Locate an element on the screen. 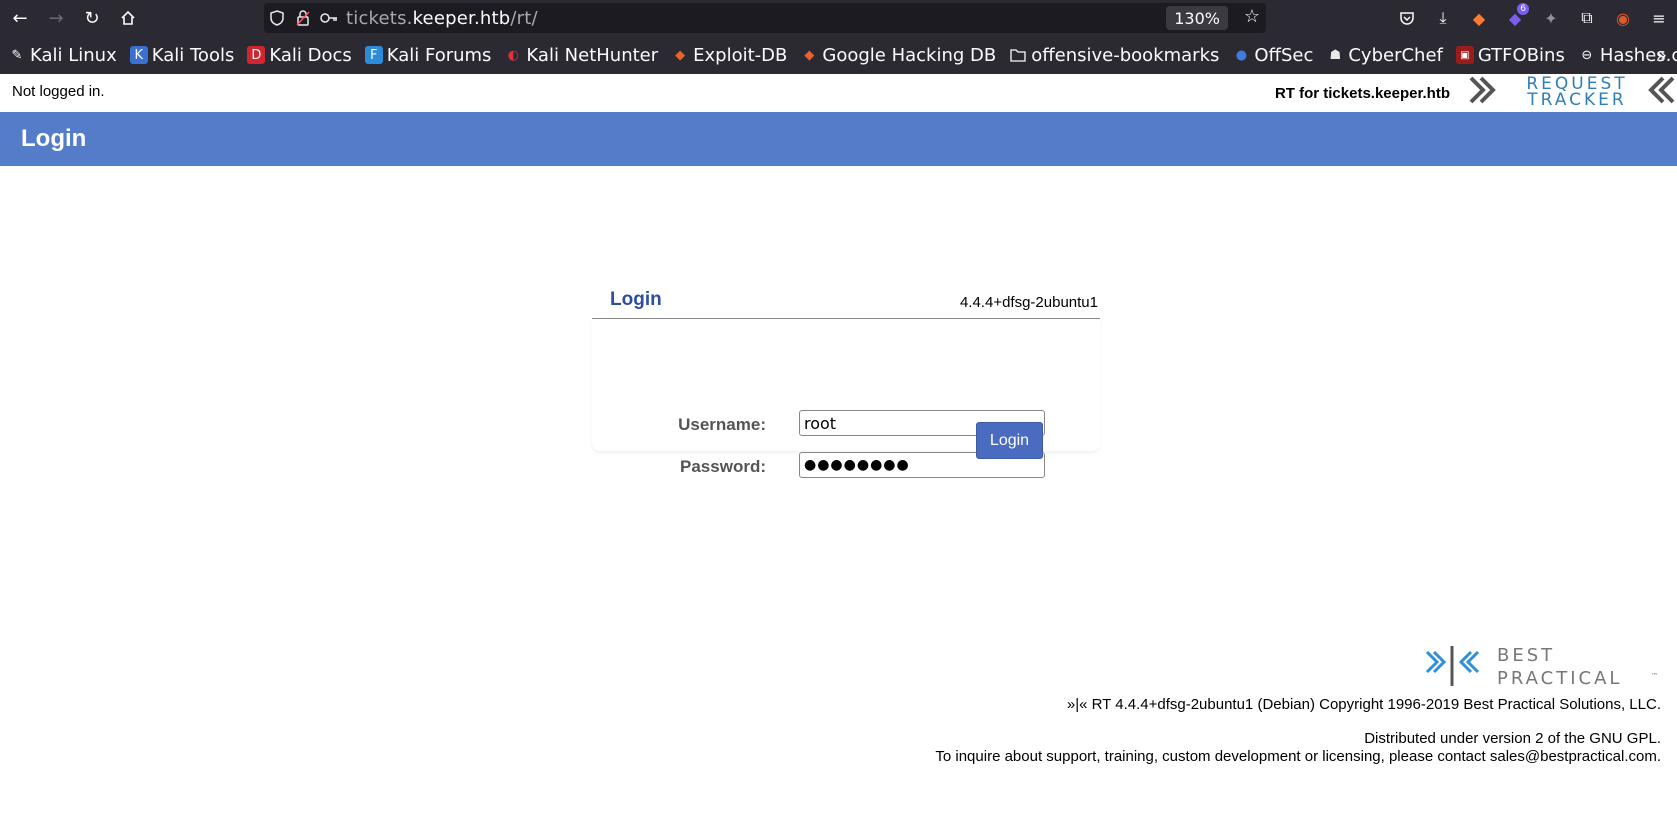 The height and width of the screenshot is (828, 1677). extension-count-badge: 6 is located at coordinates (1523, 9).